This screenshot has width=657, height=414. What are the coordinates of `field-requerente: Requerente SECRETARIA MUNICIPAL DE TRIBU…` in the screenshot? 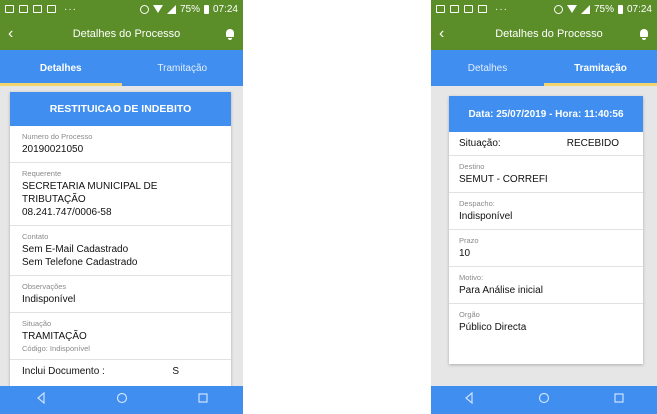 It's located at (120, 194).